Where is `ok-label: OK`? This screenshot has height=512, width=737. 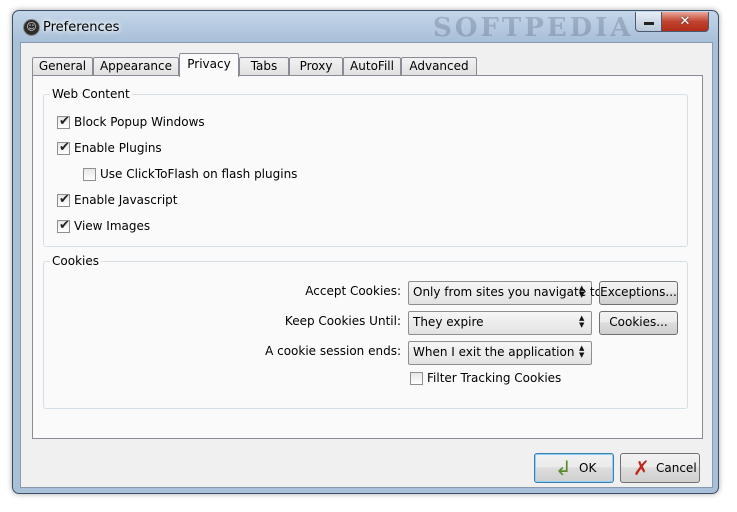
ok-label: OK is located at coordinates (588, 468).